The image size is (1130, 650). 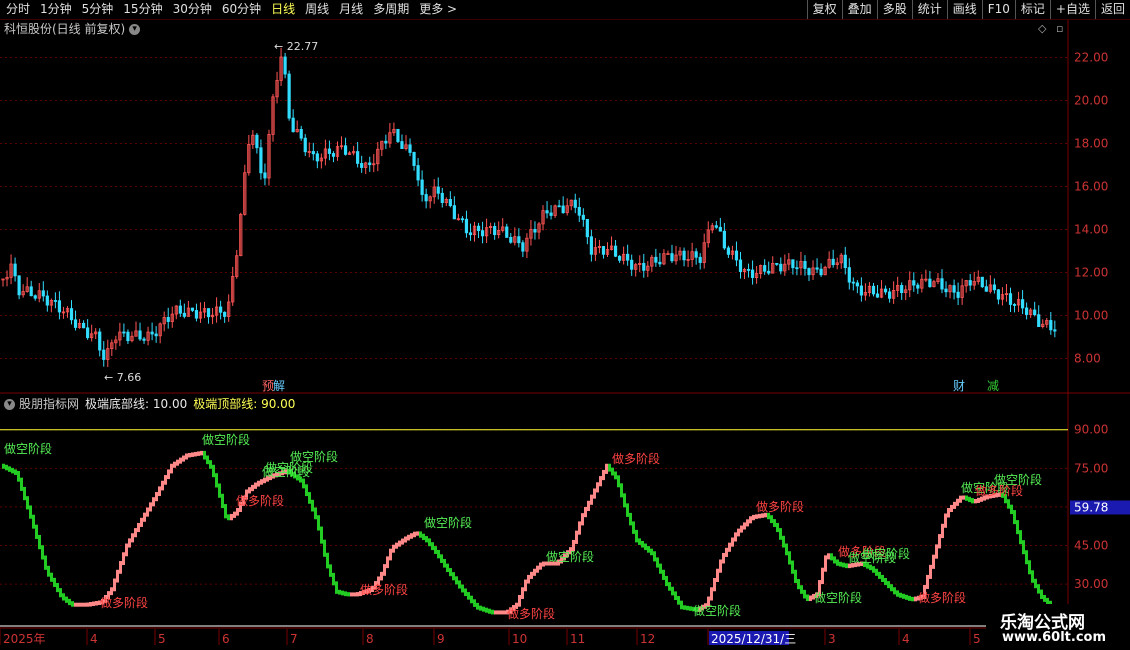 What do you see at coordinates (999, 490) in the screenshot?
I see `signal-label-21: 做多阶段` at bounding box center [999, 490].